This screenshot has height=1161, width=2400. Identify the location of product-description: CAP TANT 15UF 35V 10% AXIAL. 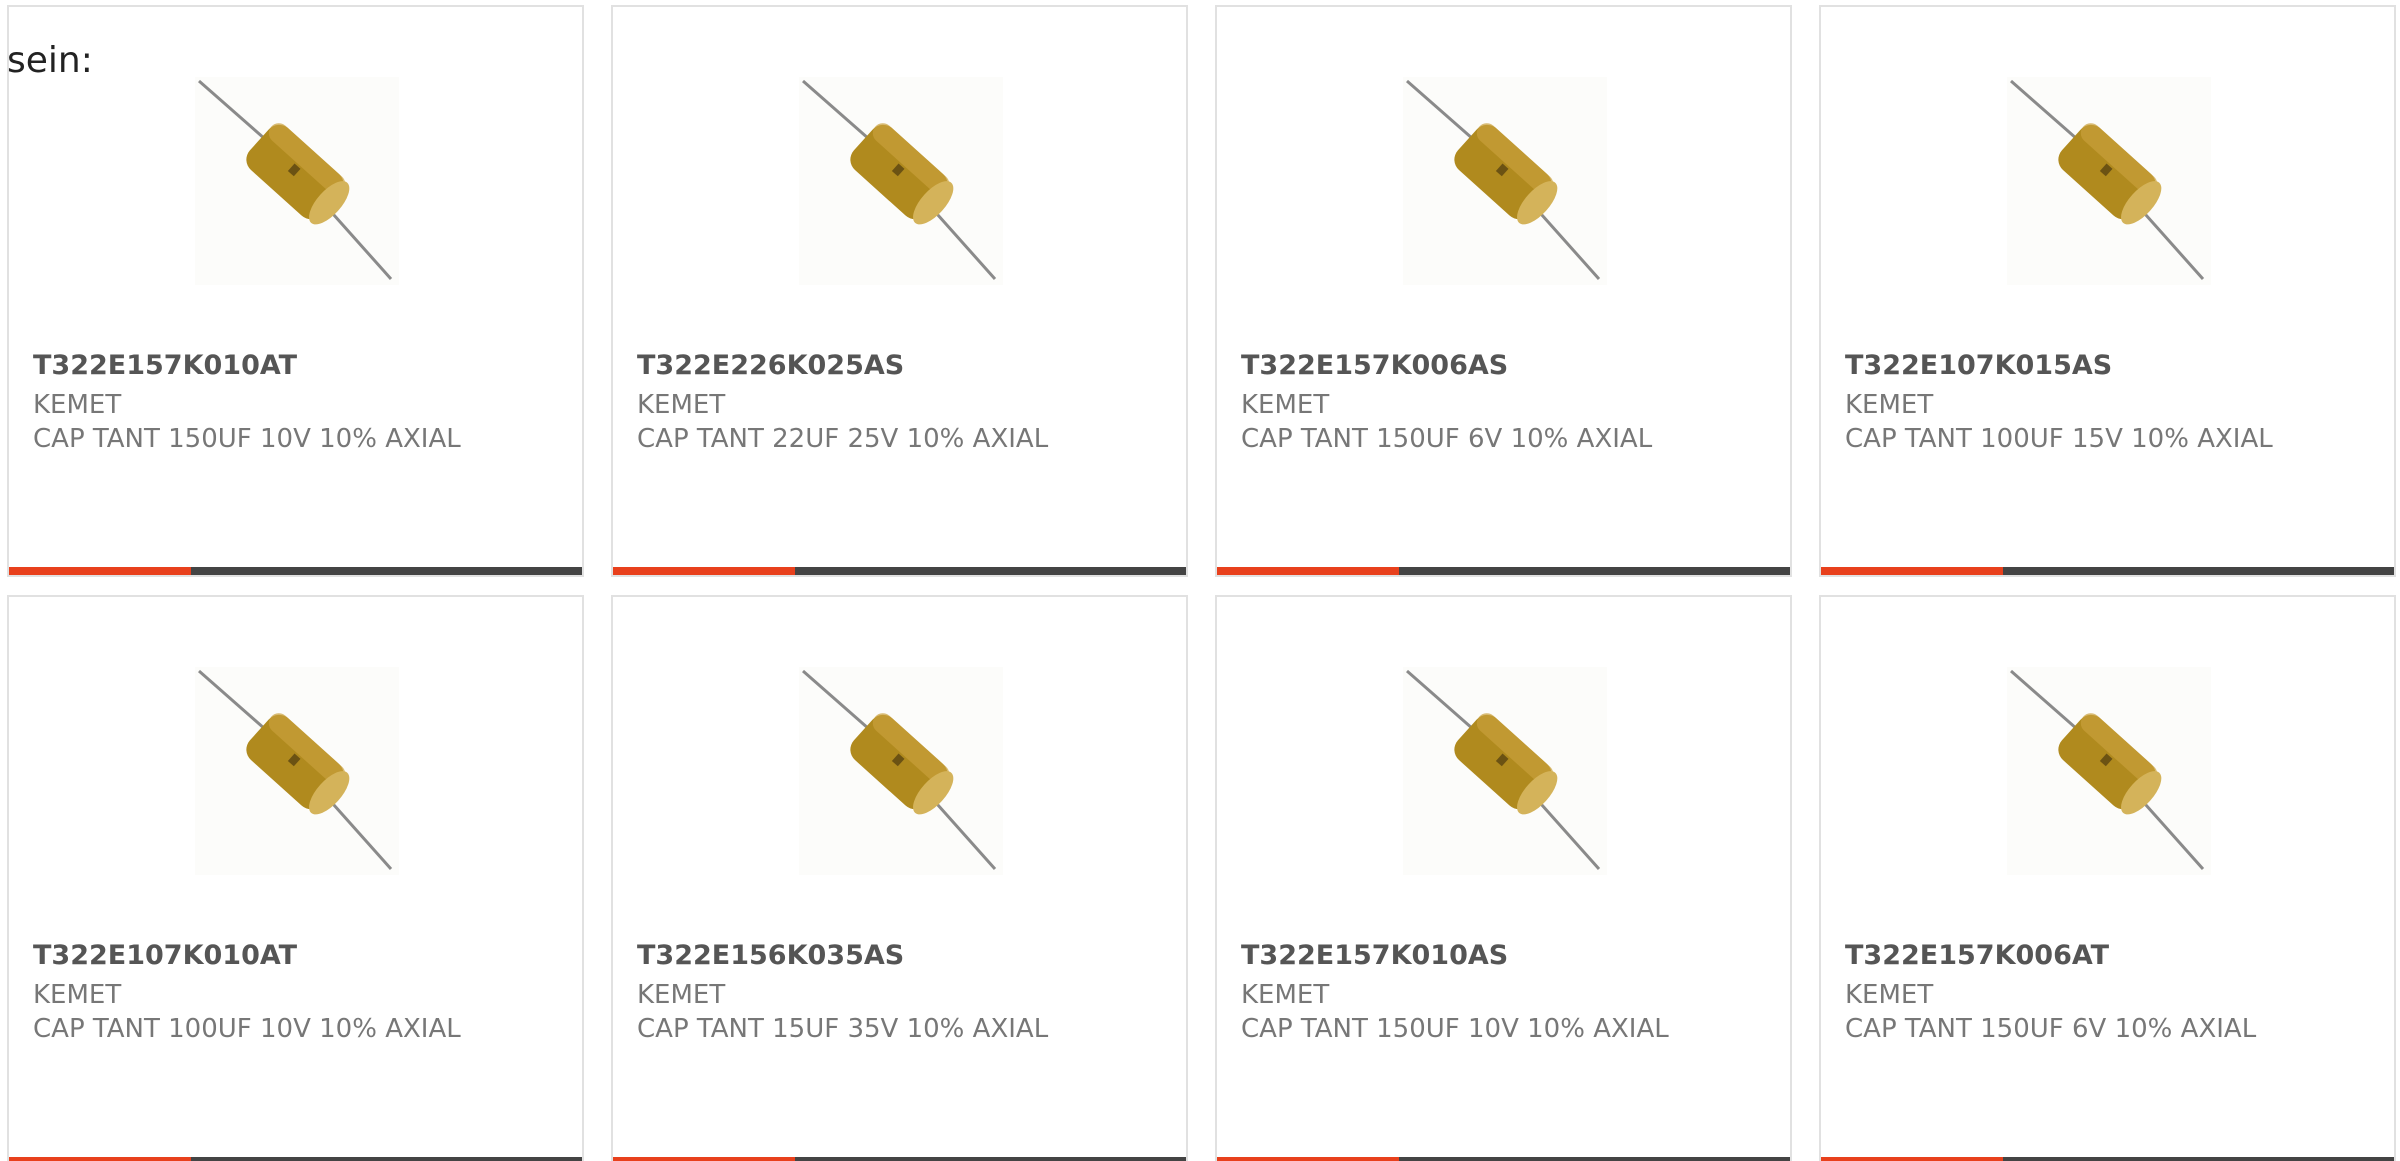
(843, 1029).